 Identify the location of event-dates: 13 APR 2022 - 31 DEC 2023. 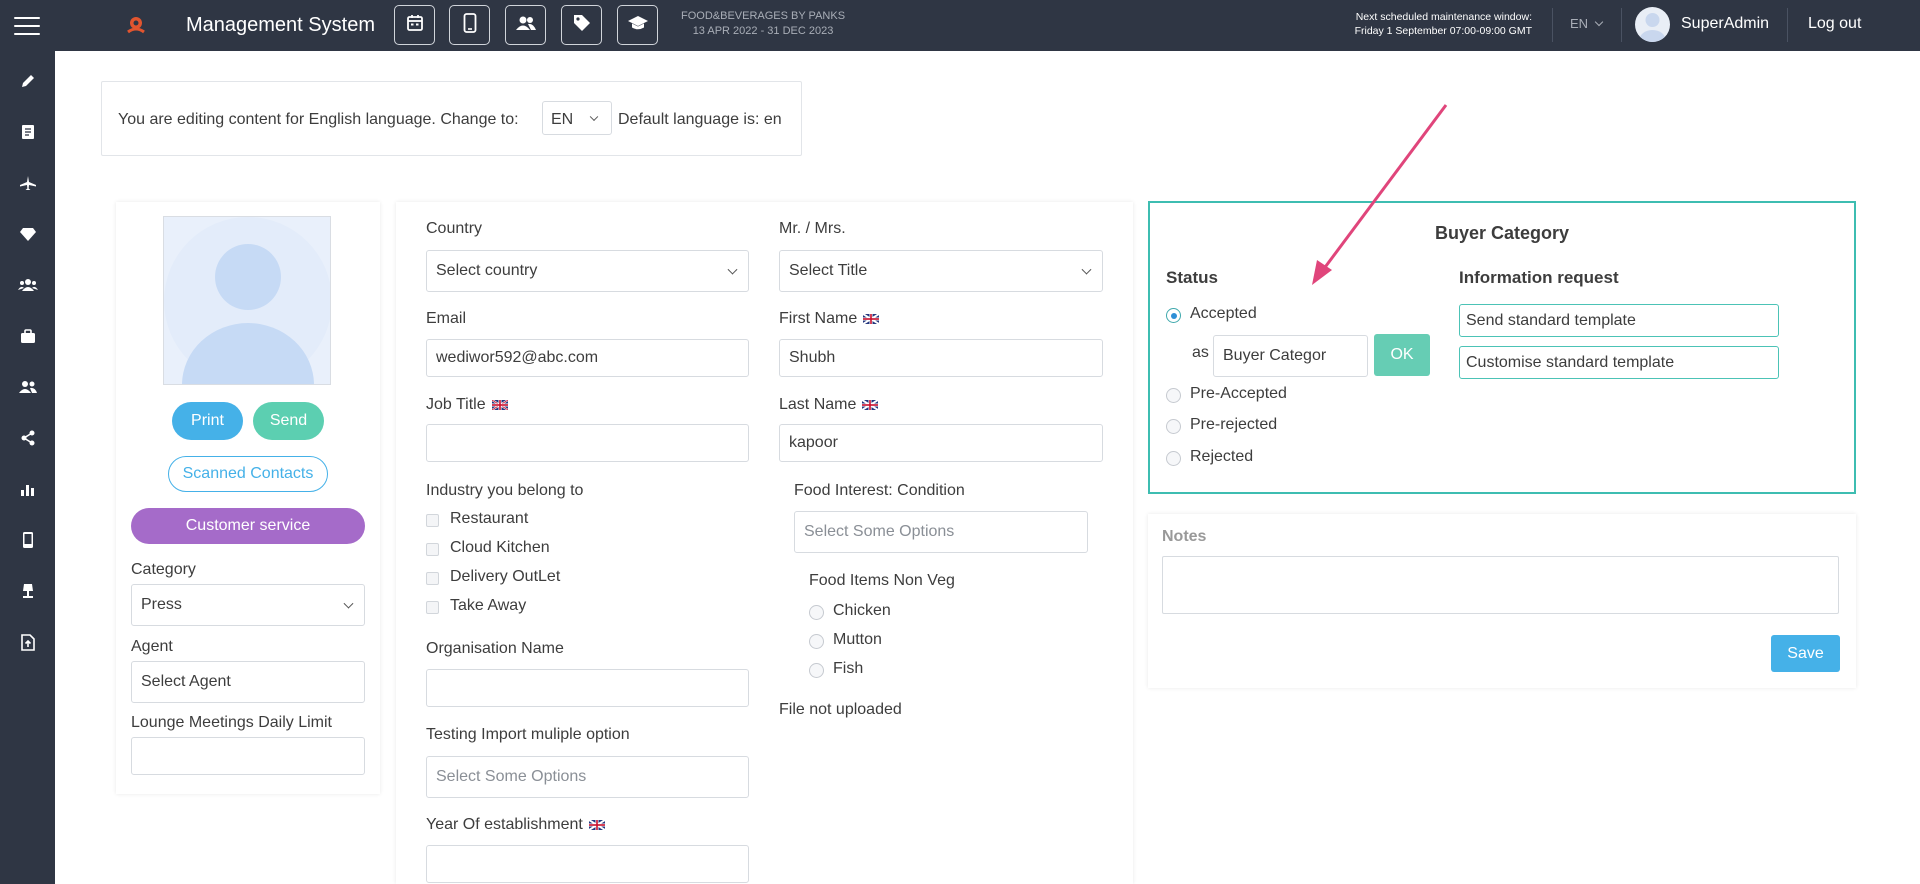
(763, 31).